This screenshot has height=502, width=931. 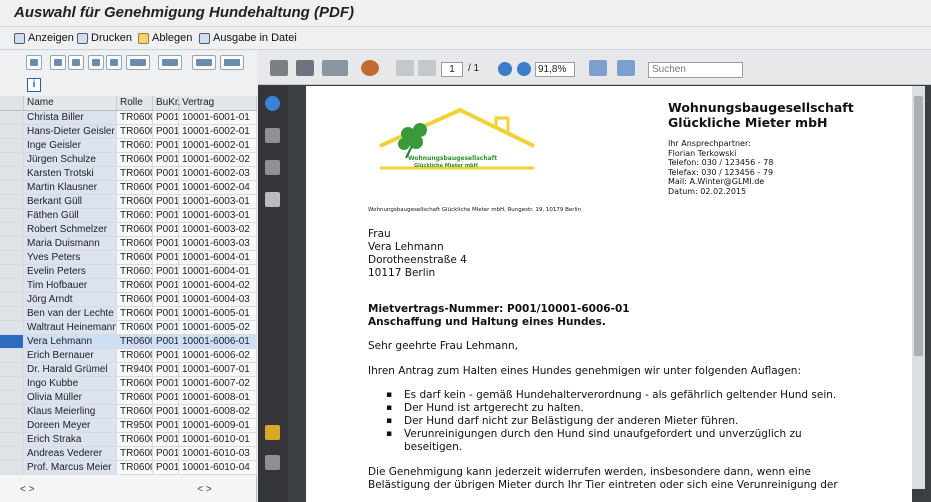 I want to click on table-row: Fäthen Güll TR0601 P001 10001-6003-01, so click(x=128, y=216).